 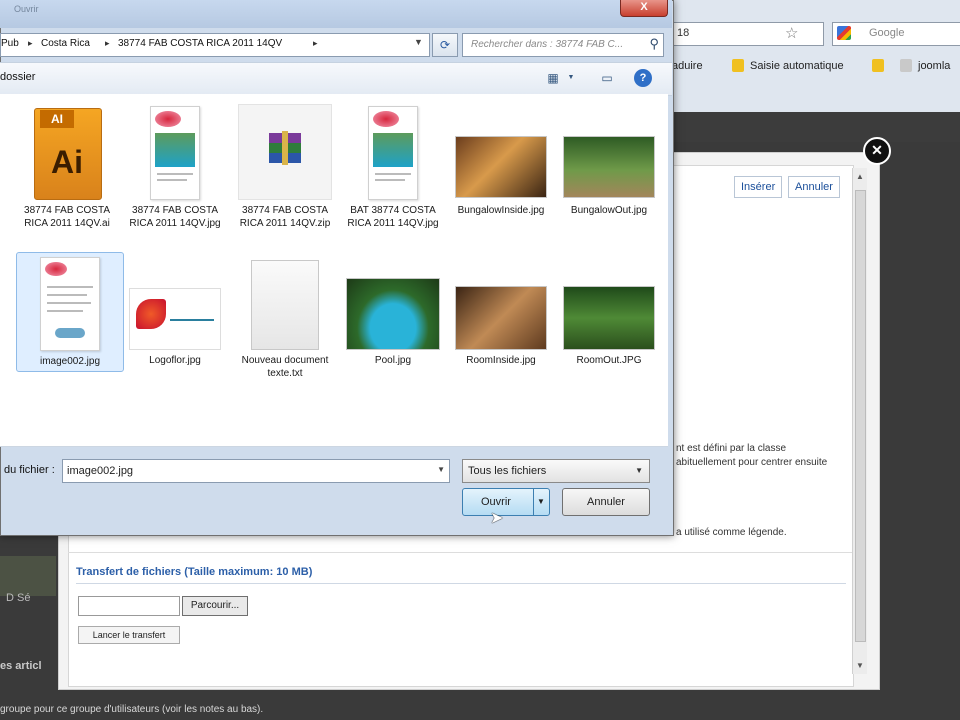 I want to click on pencil-icon, so click(x=738, y=65).